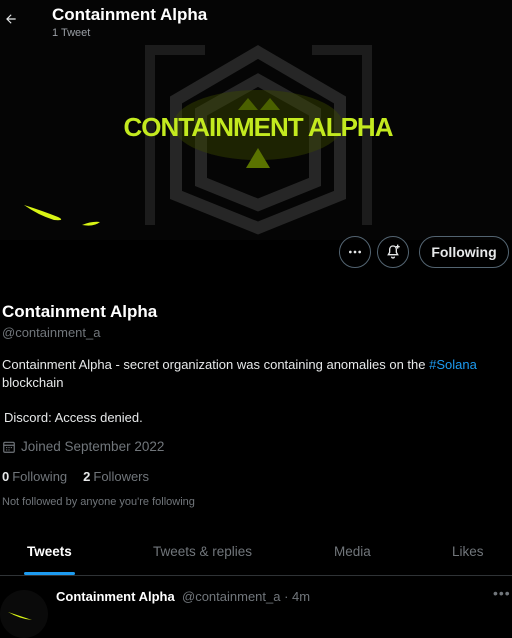  What do you see at coordinates (98, 502) in the screenshot?
I see `not-followed-note: Not followed by anyone you're following` at bounding box center [98, 502].